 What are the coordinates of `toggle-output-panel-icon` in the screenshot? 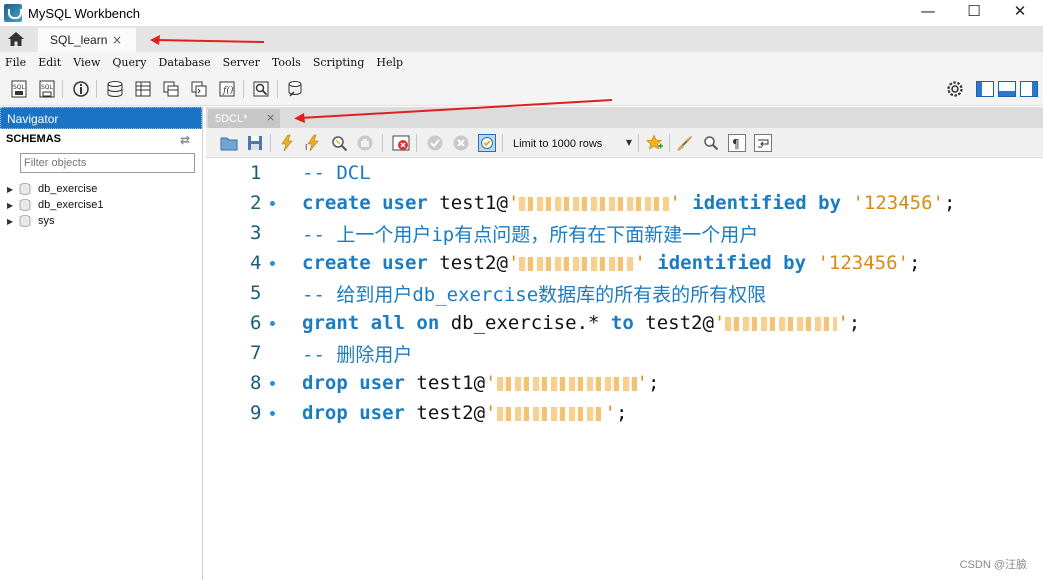 It's located at (1007, 89).